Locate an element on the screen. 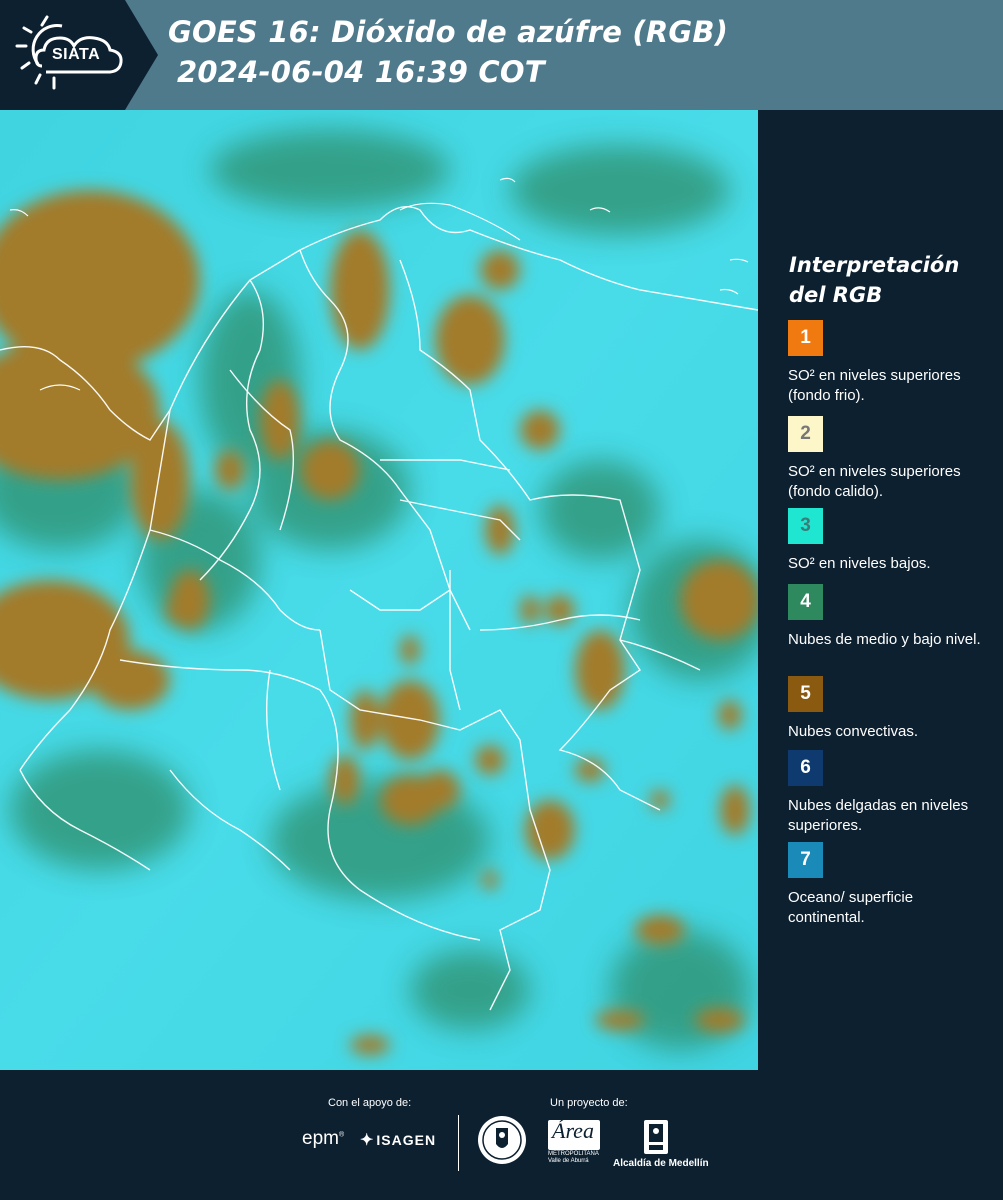 This screenshot has width=1003, height=1200. legend-label-3: SO² en niveles bajos. is located at coordinates (859, 563).